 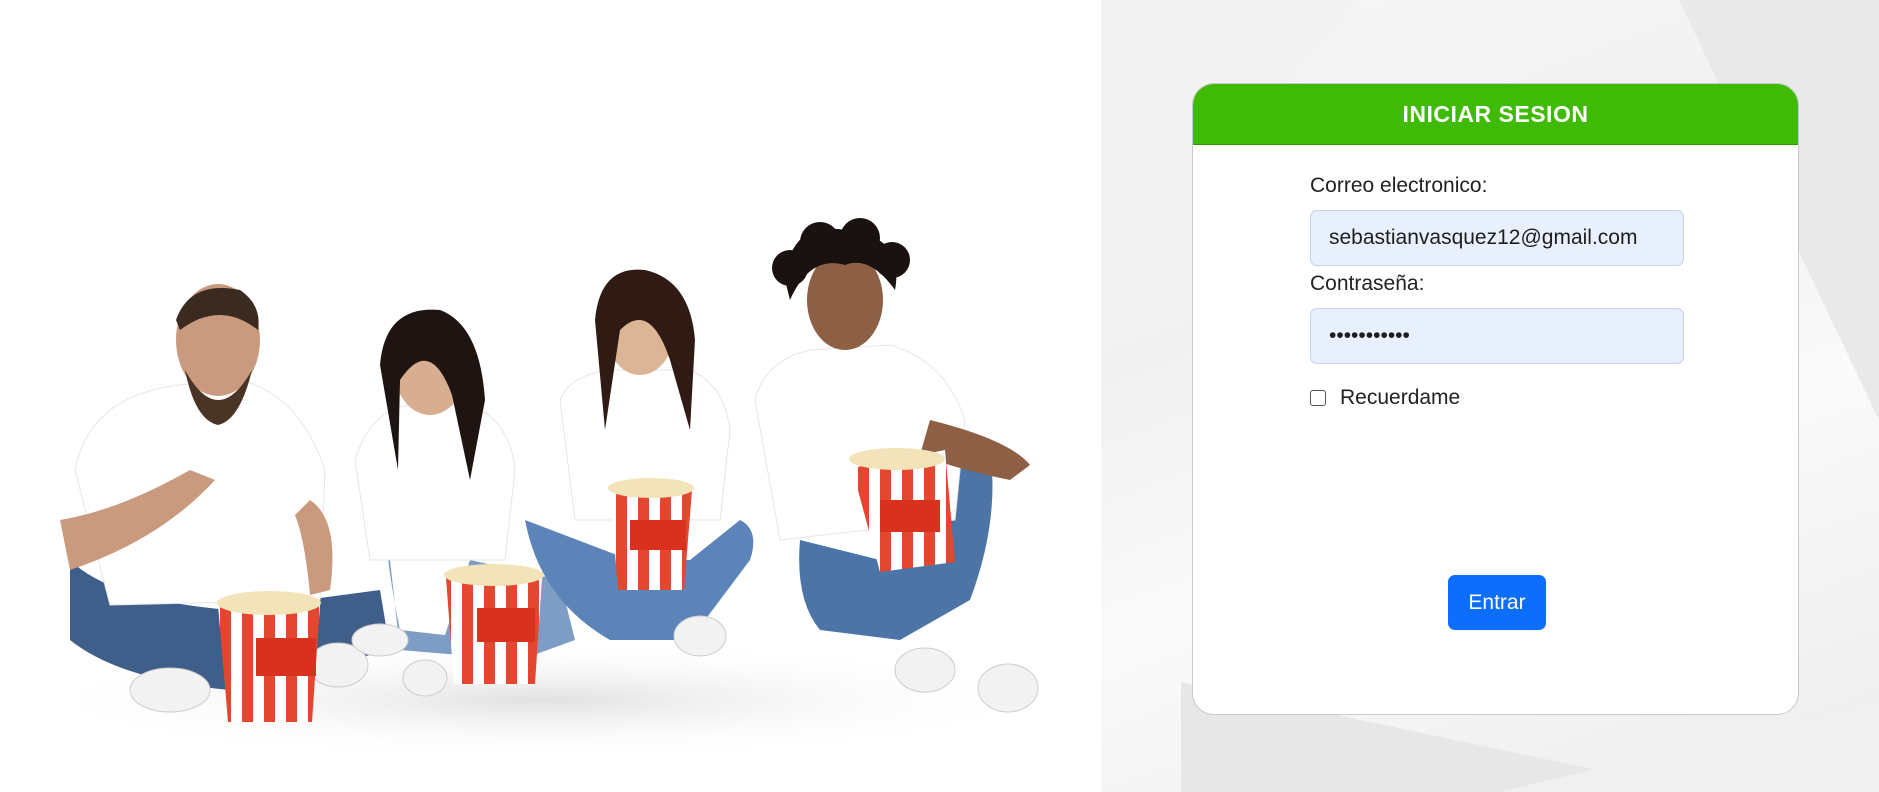 What do you see at coordinates (1318, 398) in the screenshot?
I see `remember-checkbox` at bounding box center [1318, 398].